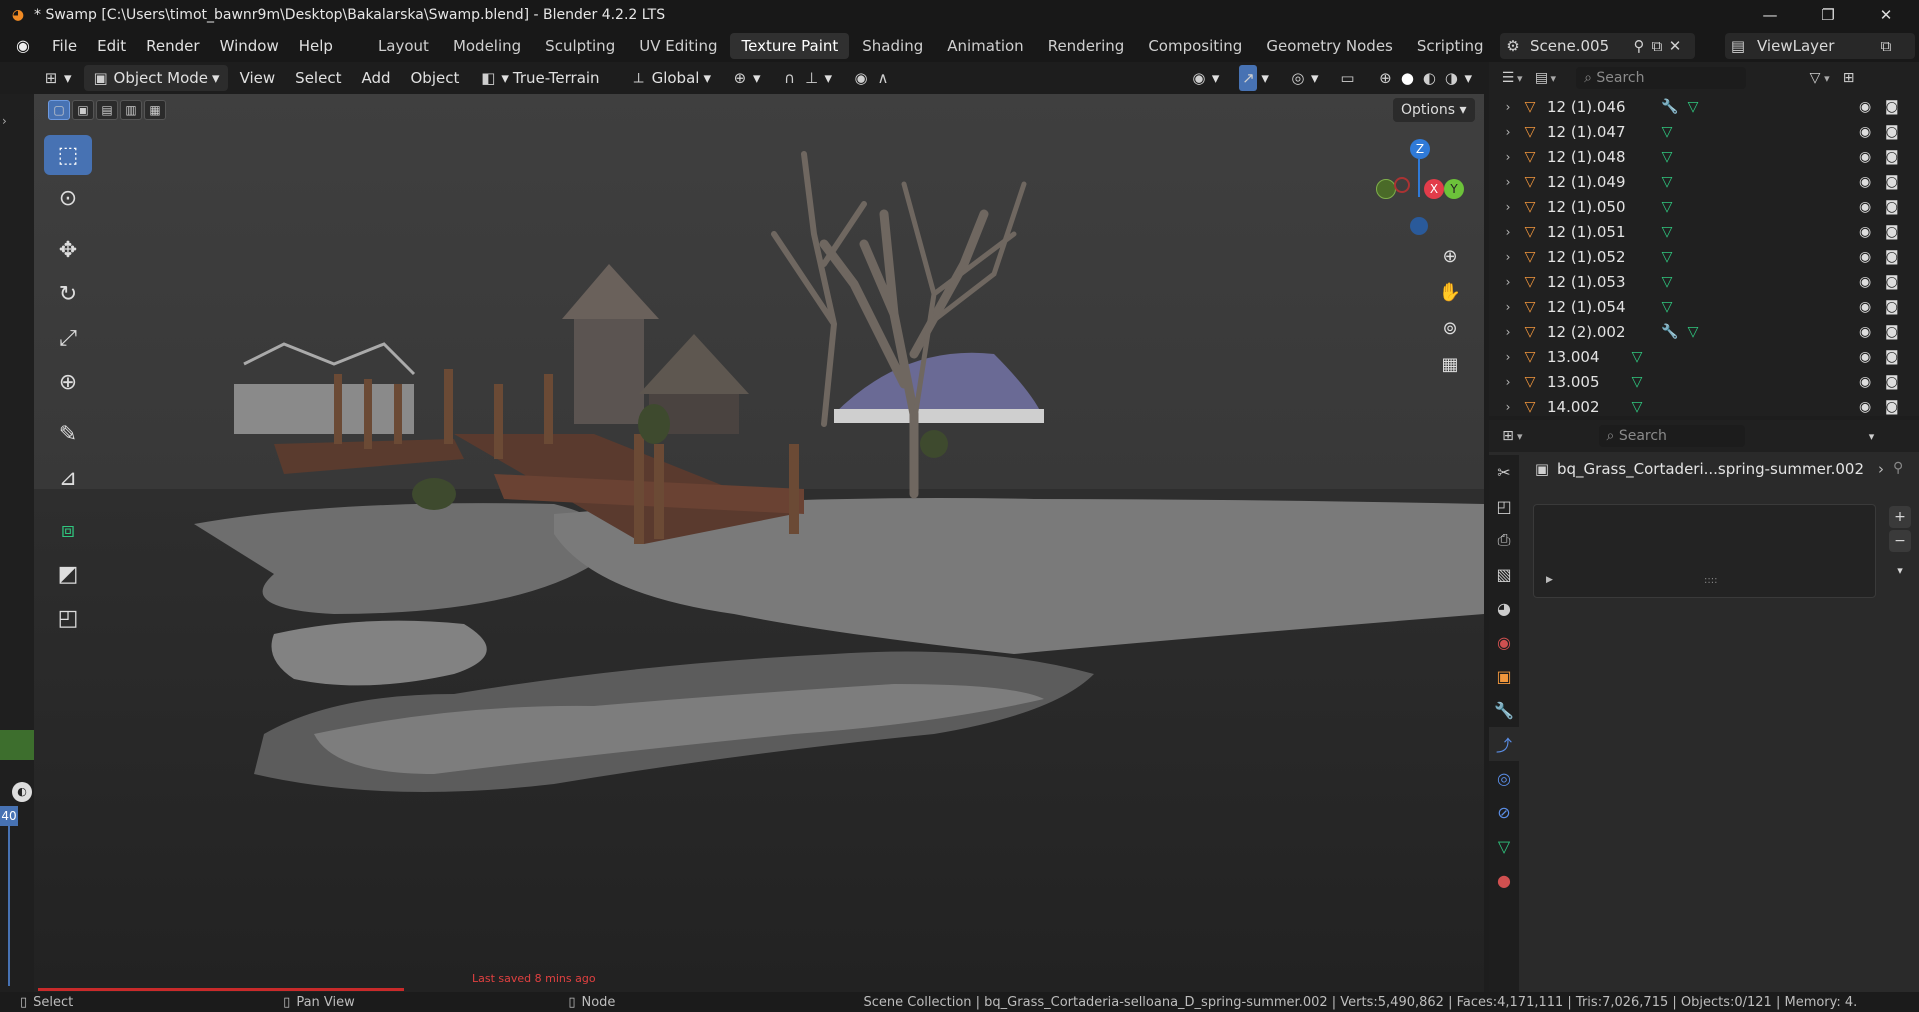 This screenshot has height=1012, width=1919. Describe the element at coordinates (872, 78) in the screenshot. I see `proportional-edit-toggle: ◉ ∧` at that location.